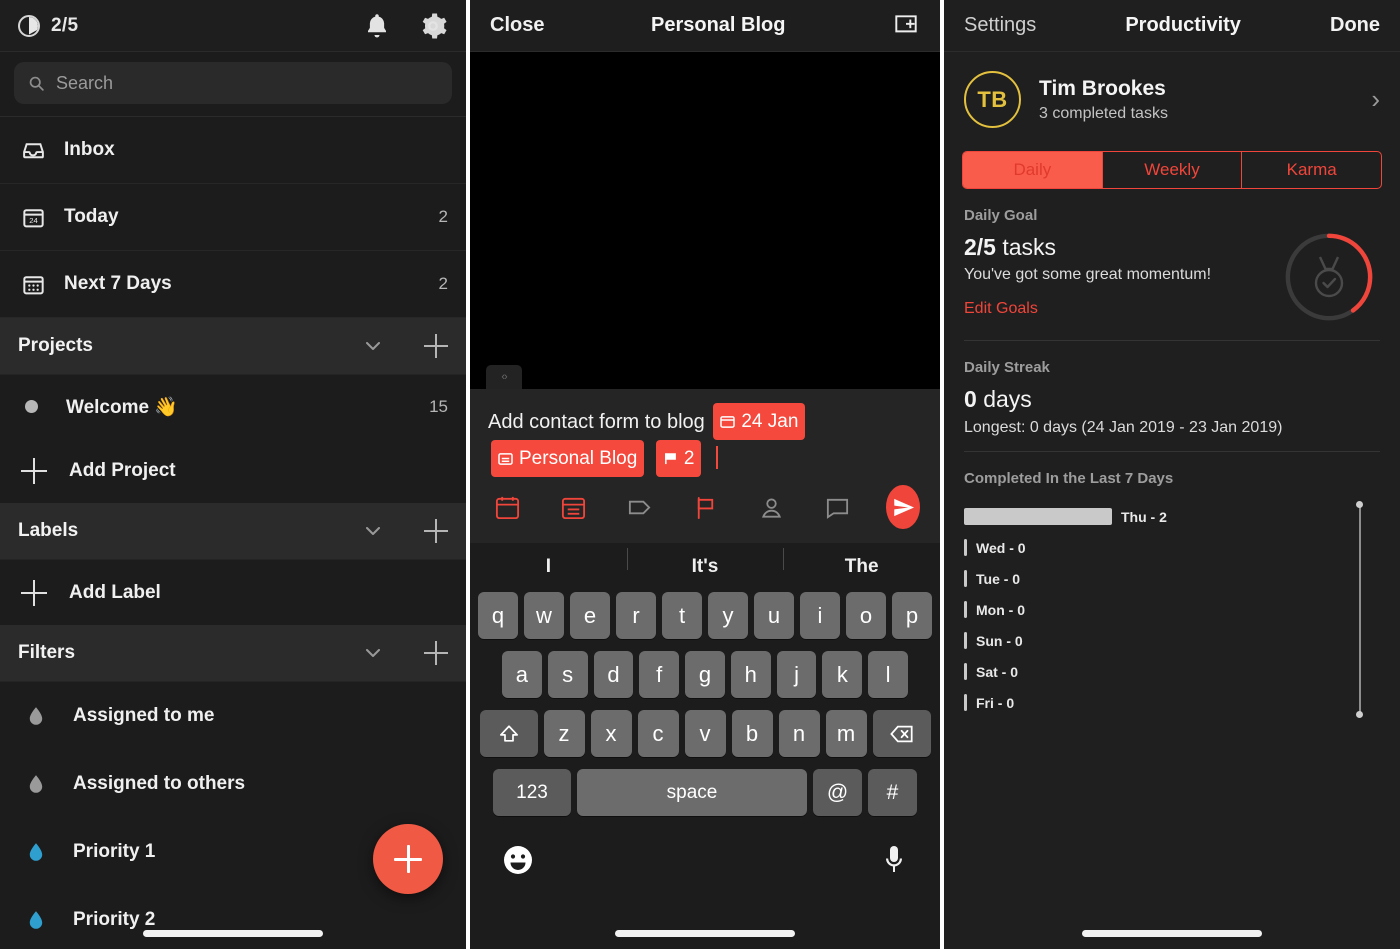 The width and height of the screenshot is (1400, 949). I want to click on microphone-icon, so click(894, 860).